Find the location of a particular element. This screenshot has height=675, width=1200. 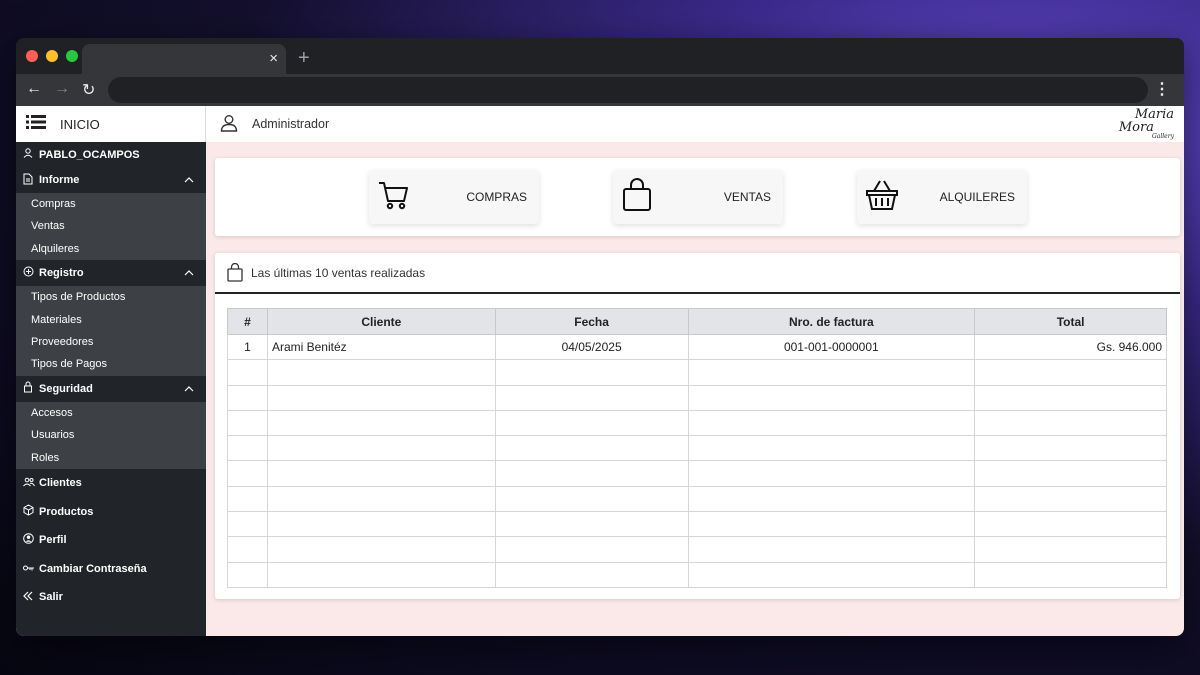

sidebar-item-productos: Productos is located at coordinates (111, 512).